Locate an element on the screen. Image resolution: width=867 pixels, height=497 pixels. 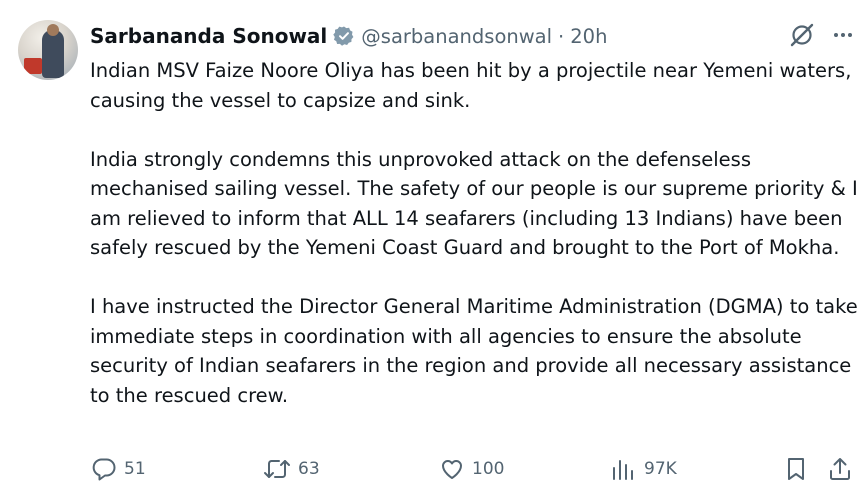
like-count: 100 is located at coordinates (488, 469).